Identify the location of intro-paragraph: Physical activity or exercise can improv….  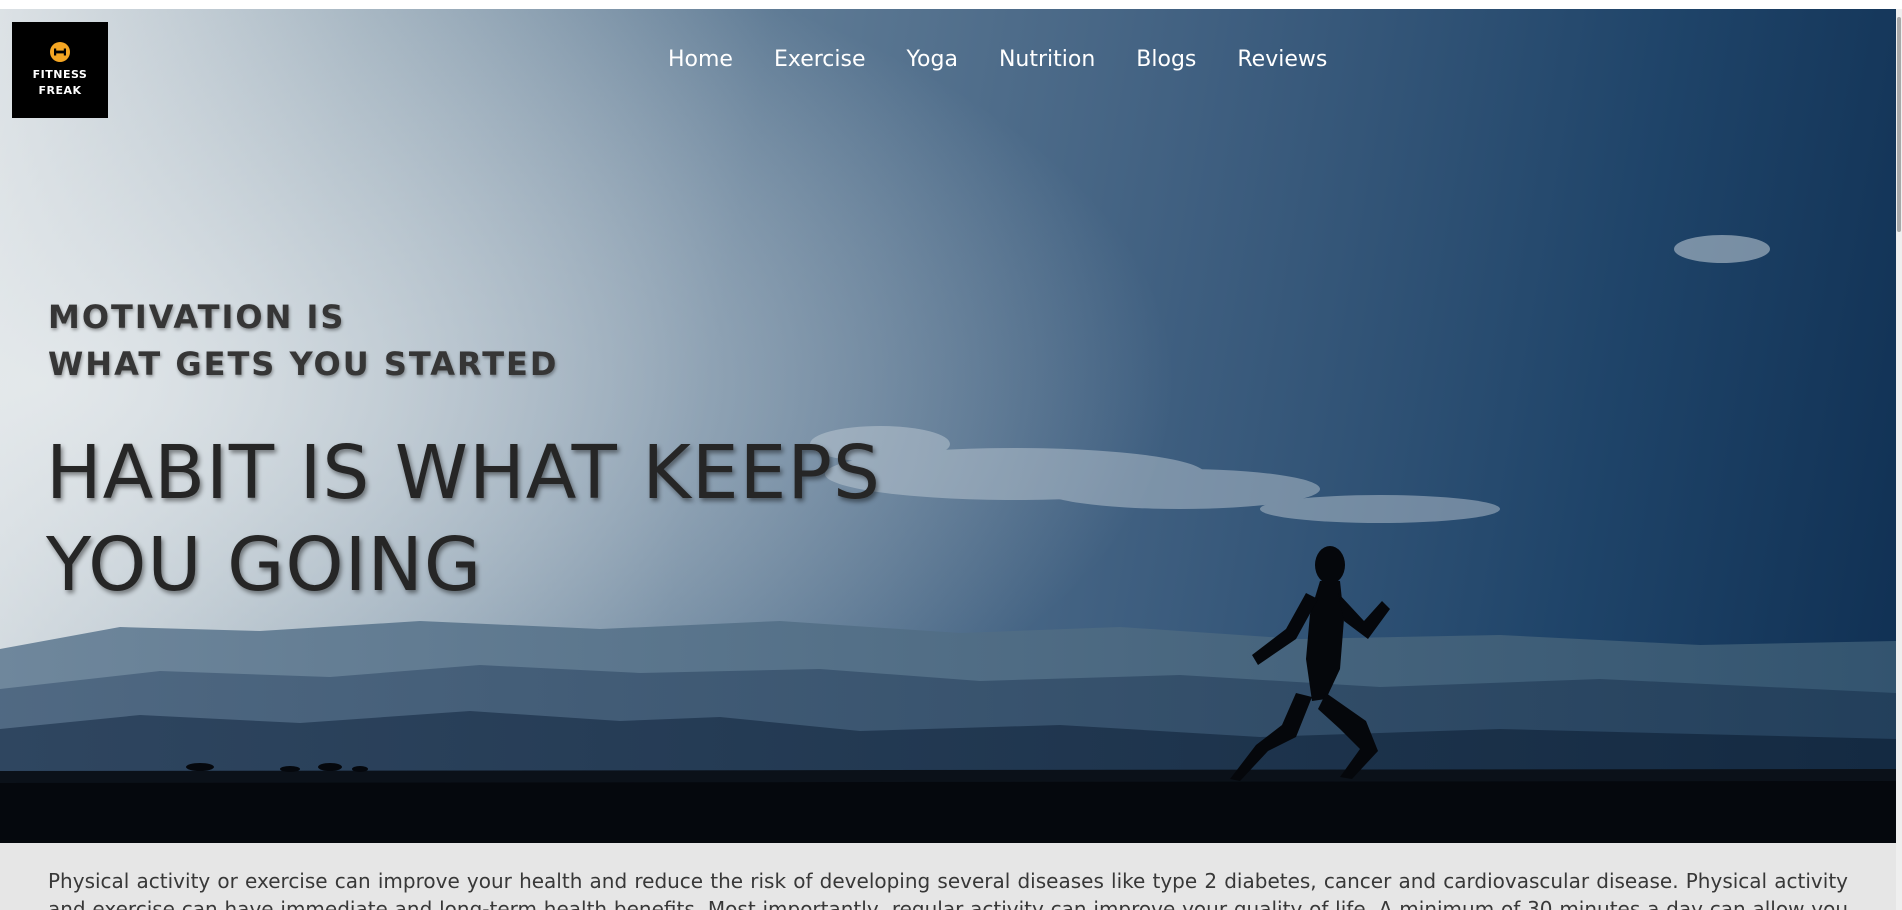
(948, 889).